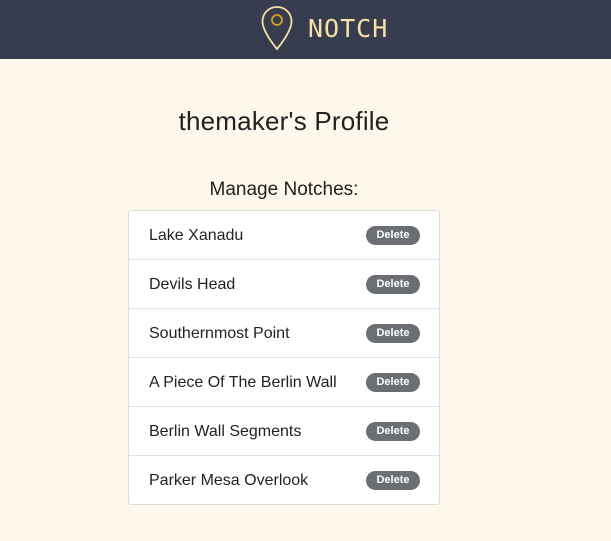  I want to click on notch-name: Berlin Wall Segments, so click(225, 431).